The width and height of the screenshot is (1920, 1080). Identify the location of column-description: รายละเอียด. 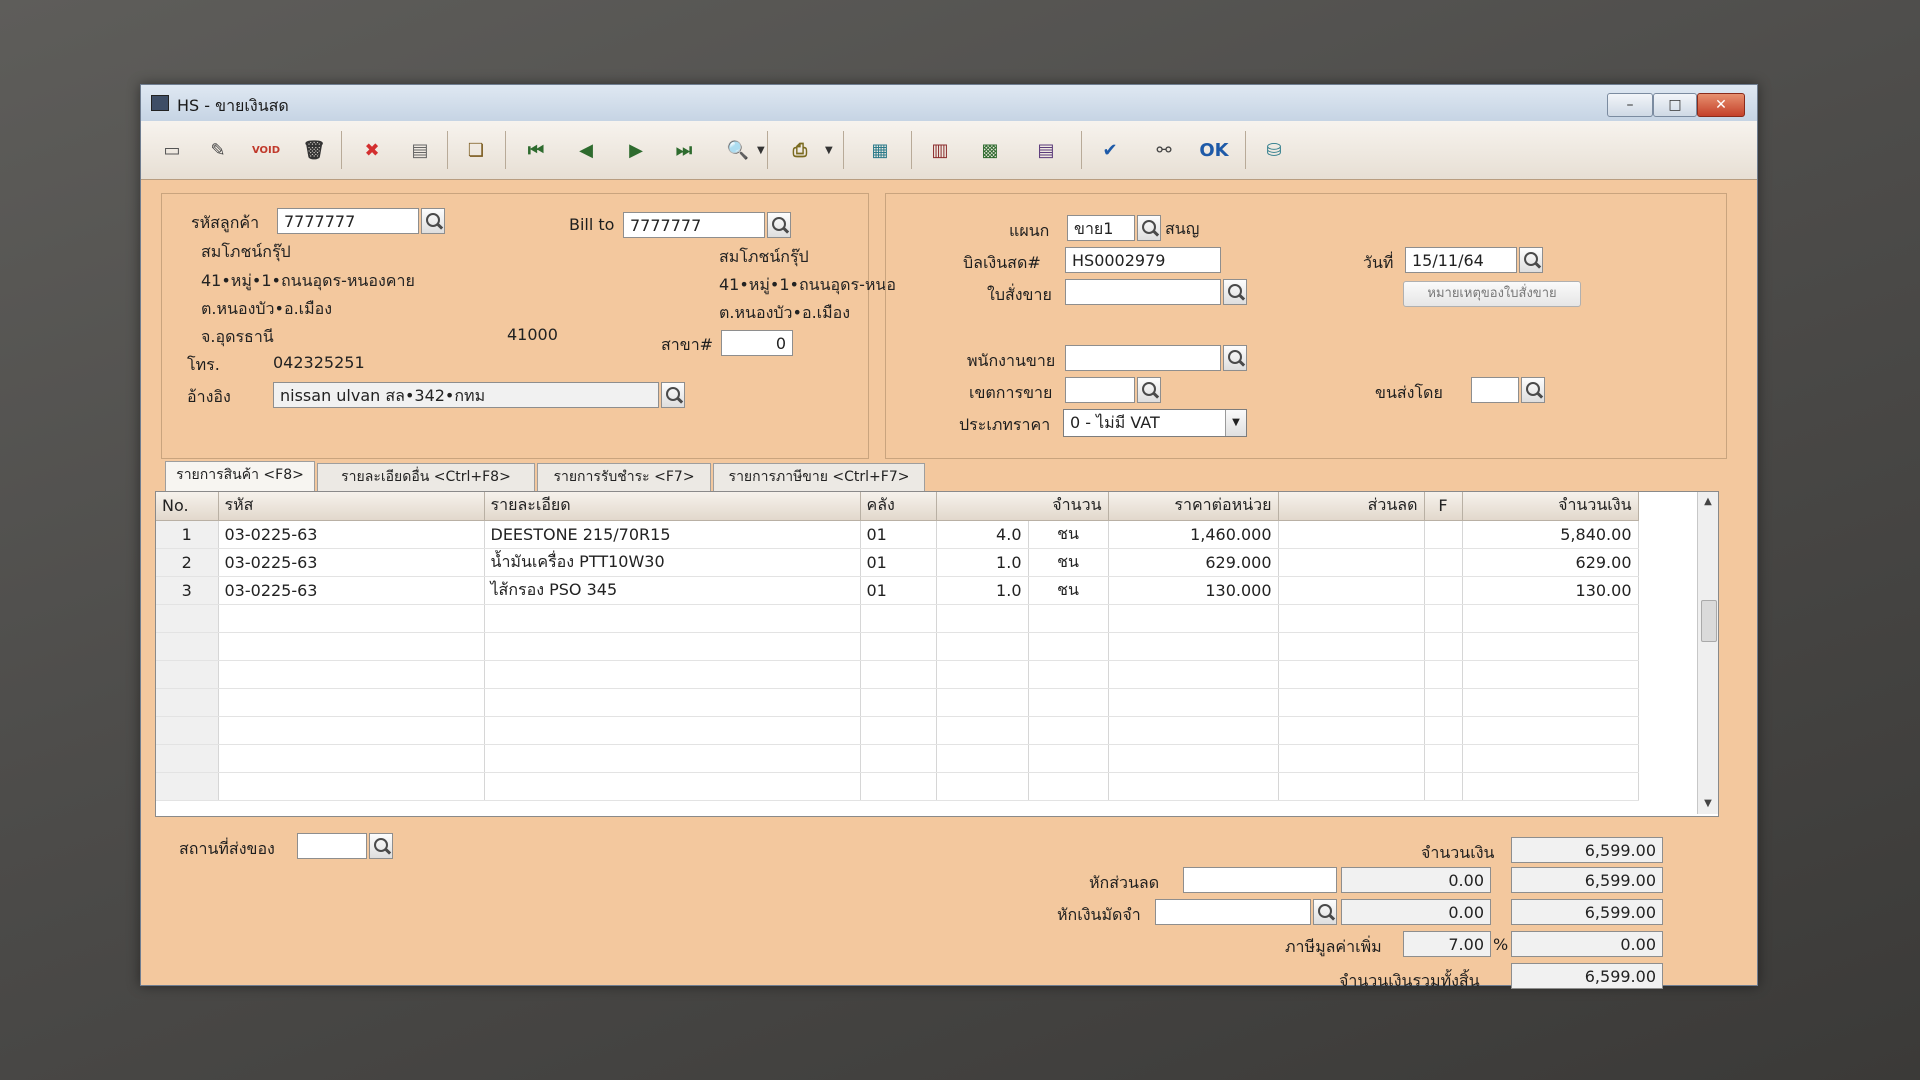
(672, 506).